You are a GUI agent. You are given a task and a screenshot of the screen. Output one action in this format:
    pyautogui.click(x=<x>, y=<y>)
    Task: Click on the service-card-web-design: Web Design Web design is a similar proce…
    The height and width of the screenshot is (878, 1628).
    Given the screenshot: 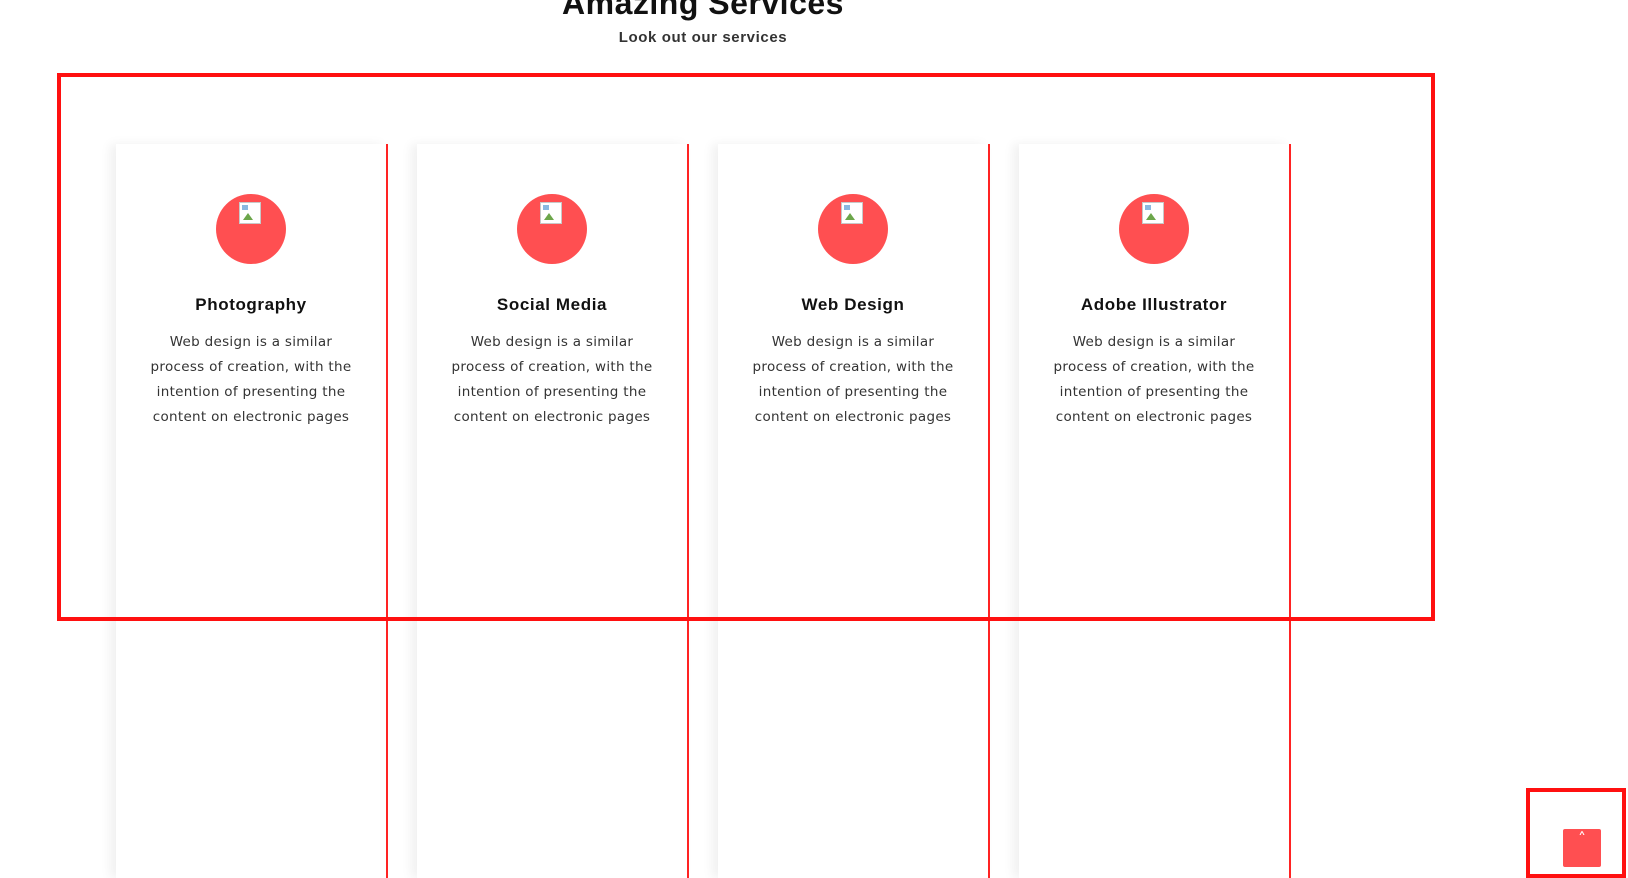 What is the action you would take?
    pyautogui.click(x=854, y=511)
    